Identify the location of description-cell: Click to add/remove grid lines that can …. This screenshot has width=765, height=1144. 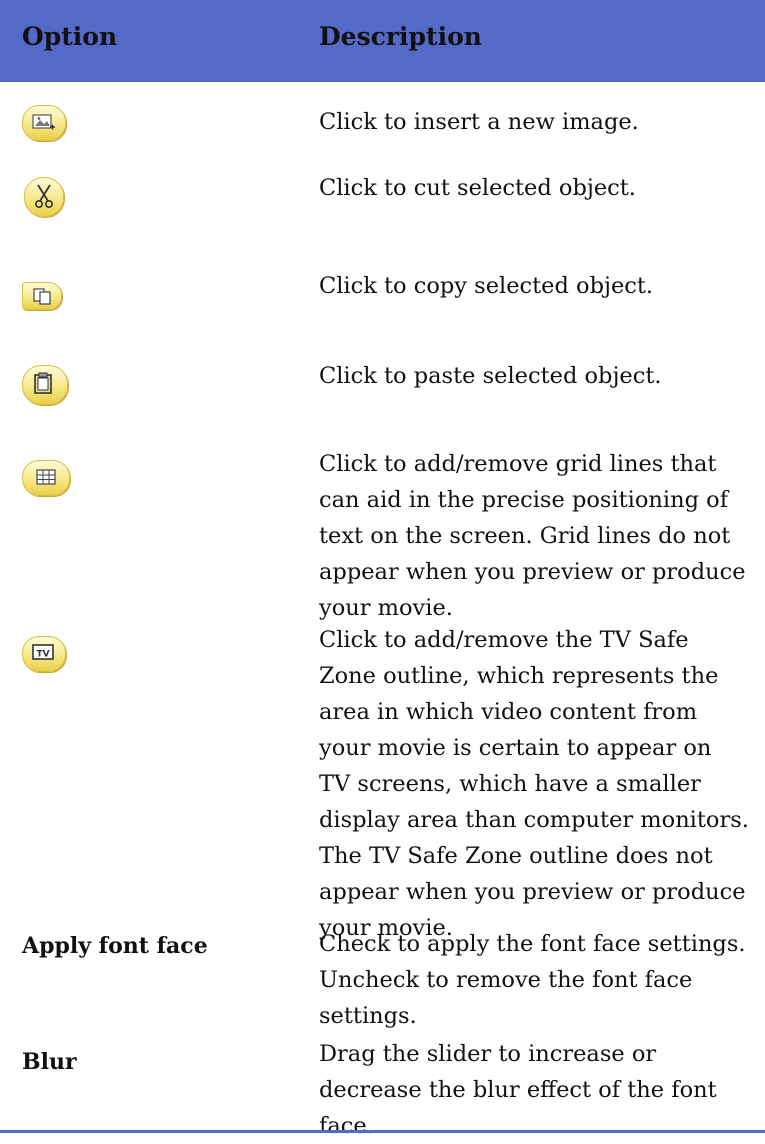
(532, 536).